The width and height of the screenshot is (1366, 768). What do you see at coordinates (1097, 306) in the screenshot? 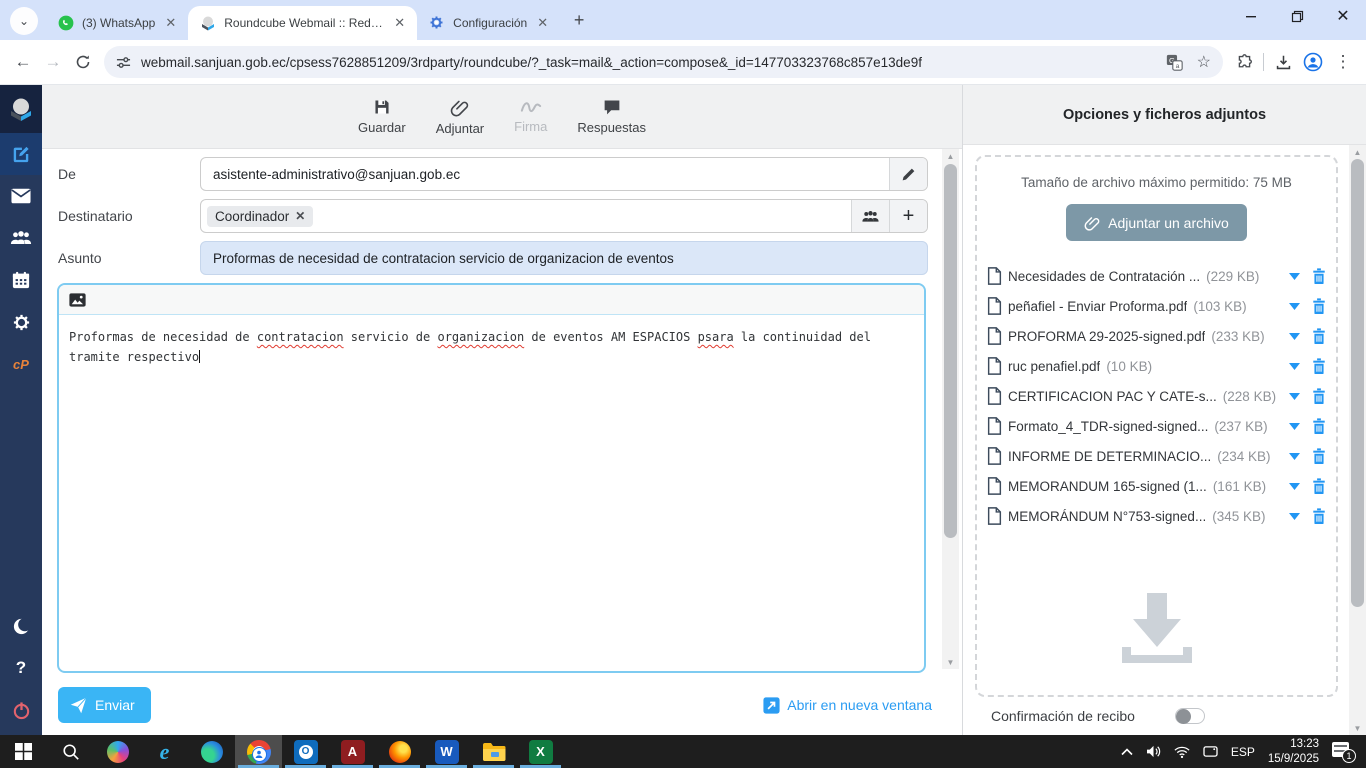
I see `attachment-name: peñafiel - Enviar Proforma.pdf` at bounding box center [1097, 306].